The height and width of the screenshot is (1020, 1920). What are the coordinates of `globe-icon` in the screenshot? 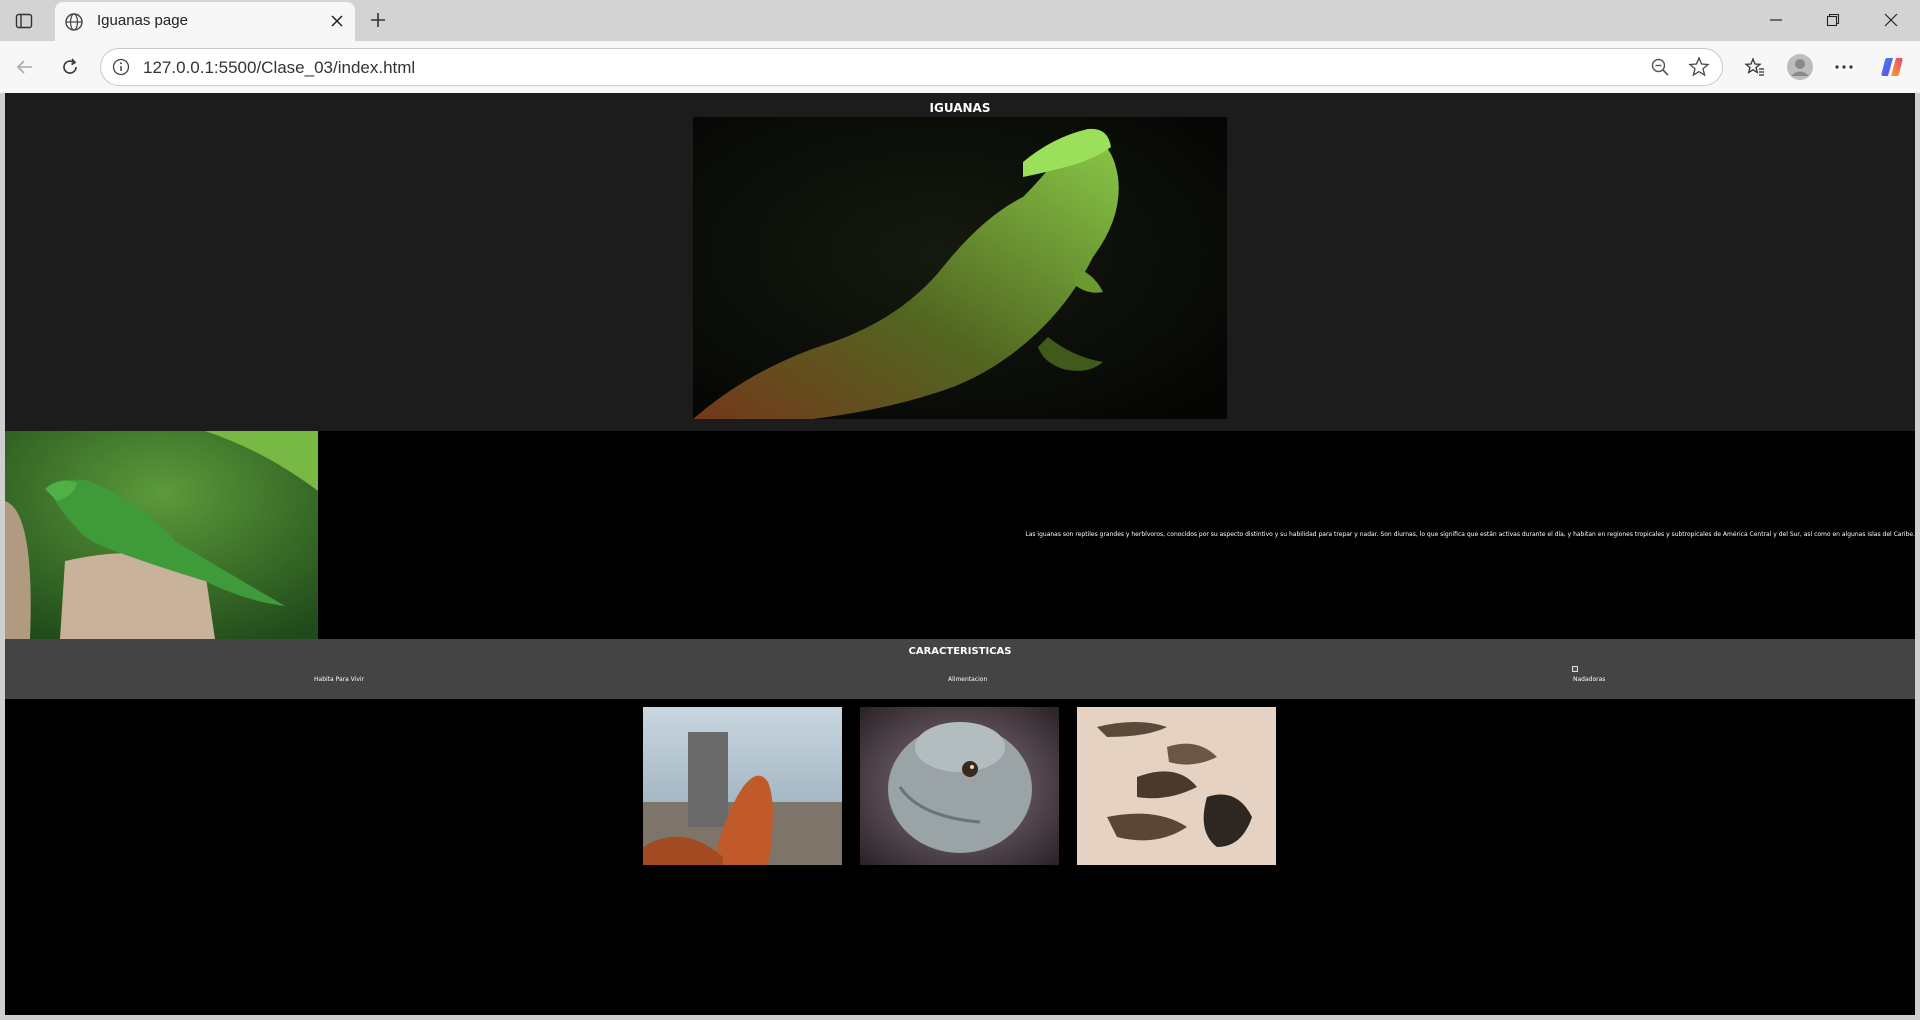 It's located at (74, 22).